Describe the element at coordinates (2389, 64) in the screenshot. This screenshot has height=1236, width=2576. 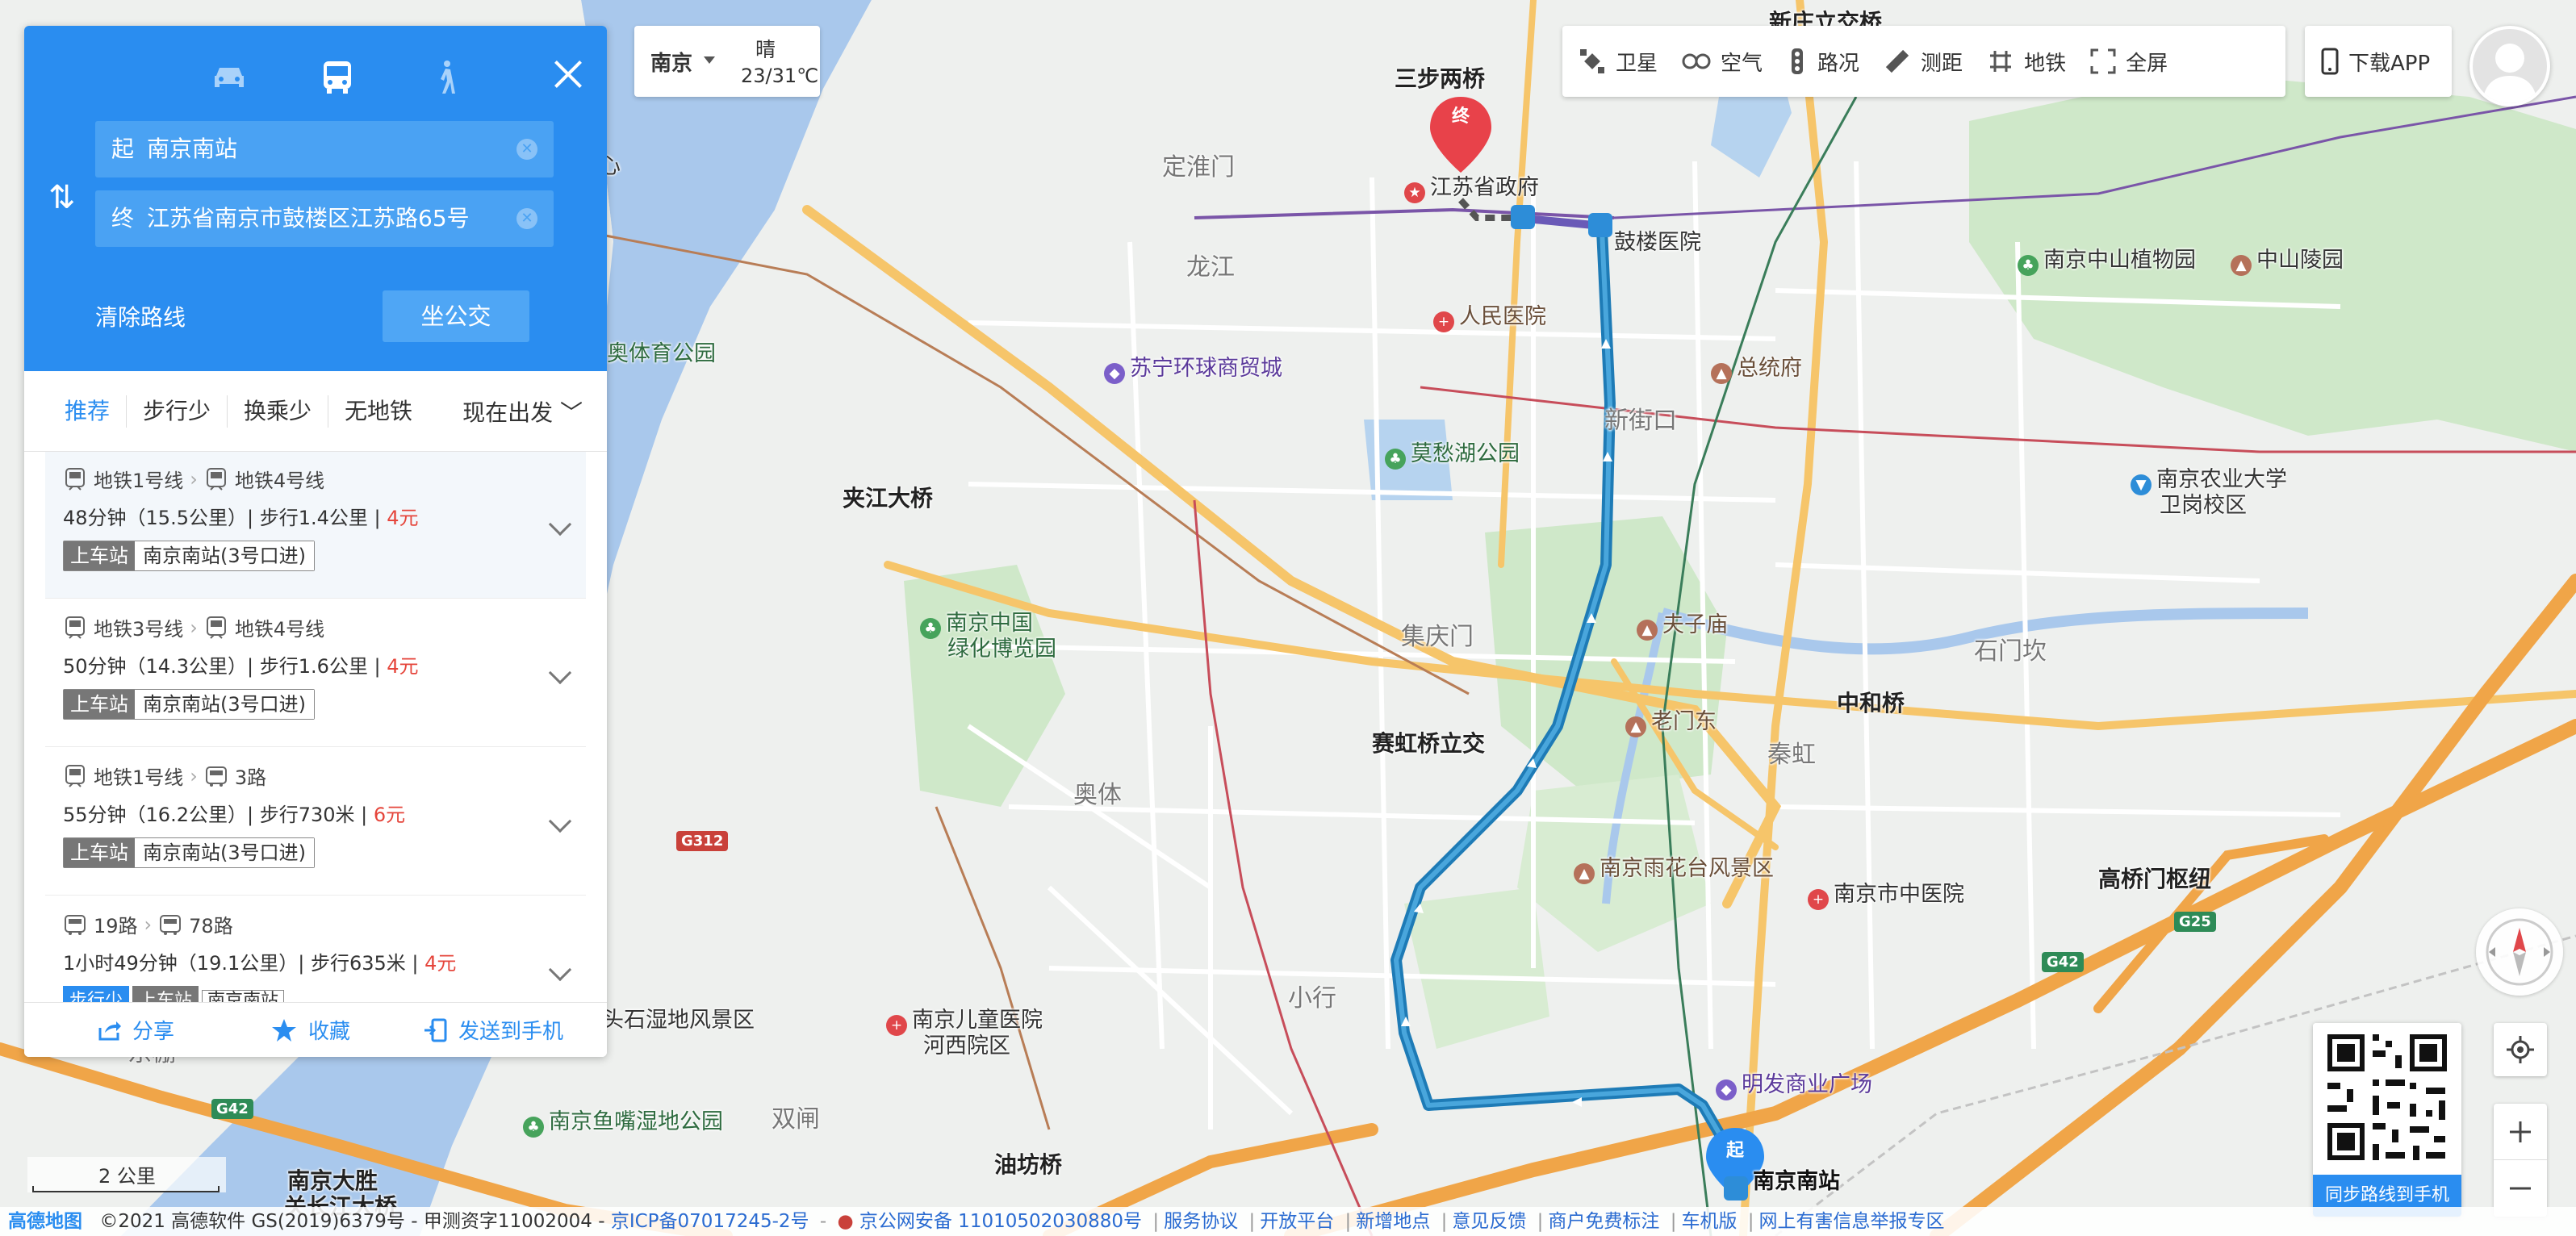
I see `download-label: 下载APP` at that location.